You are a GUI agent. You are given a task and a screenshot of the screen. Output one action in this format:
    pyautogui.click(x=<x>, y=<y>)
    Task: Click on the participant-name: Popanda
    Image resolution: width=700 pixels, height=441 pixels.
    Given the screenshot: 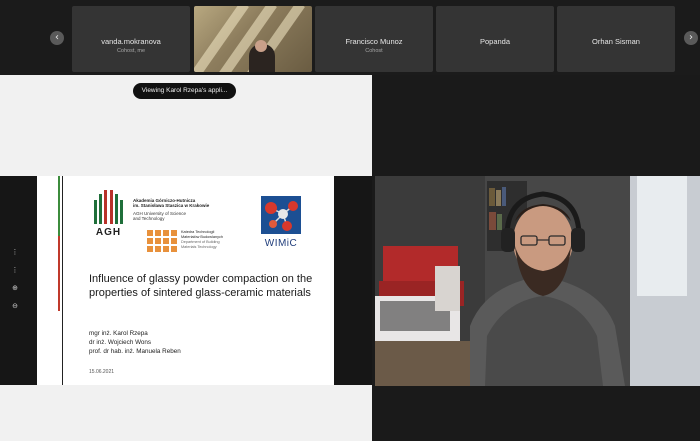 What is the action you would take?
    pyautogui.click(x=495, y=41)
    